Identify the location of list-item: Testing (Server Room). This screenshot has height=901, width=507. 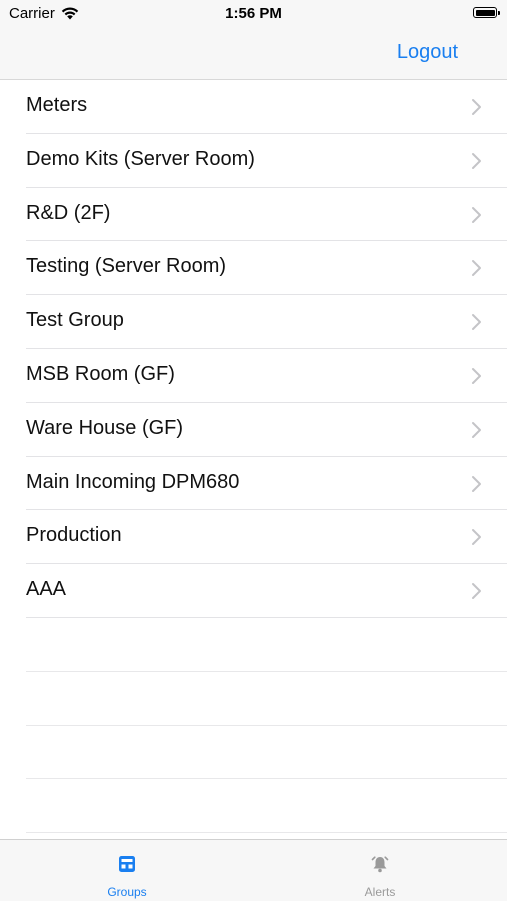
(266, 268).